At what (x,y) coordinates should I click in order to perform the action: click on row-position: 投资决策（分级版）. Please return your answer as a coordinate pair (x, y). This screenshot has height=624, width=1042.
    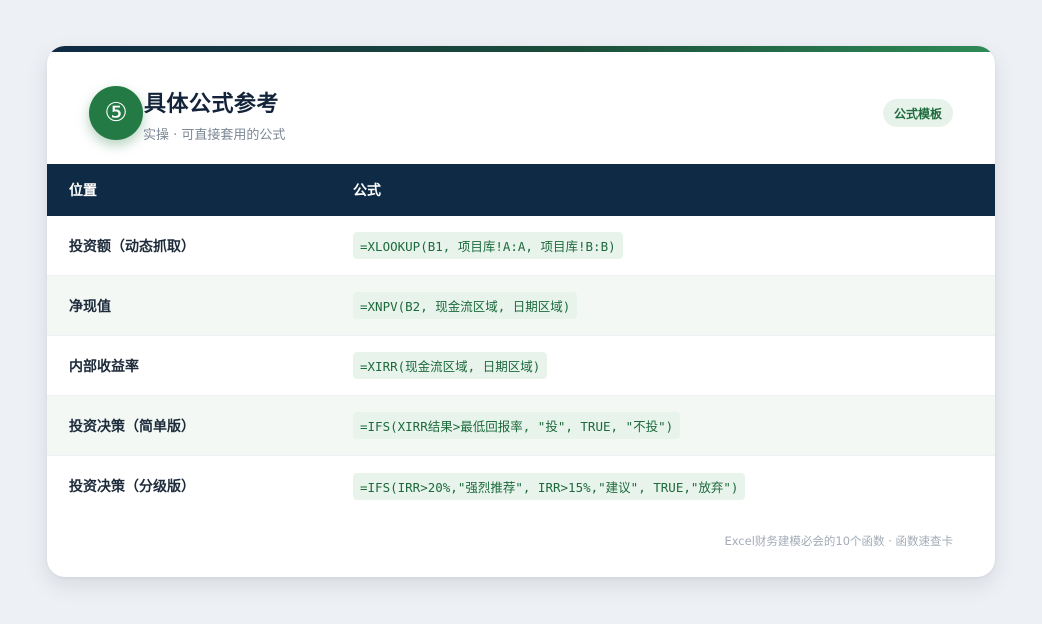
    Looking at the image, I should click on (132, 487).